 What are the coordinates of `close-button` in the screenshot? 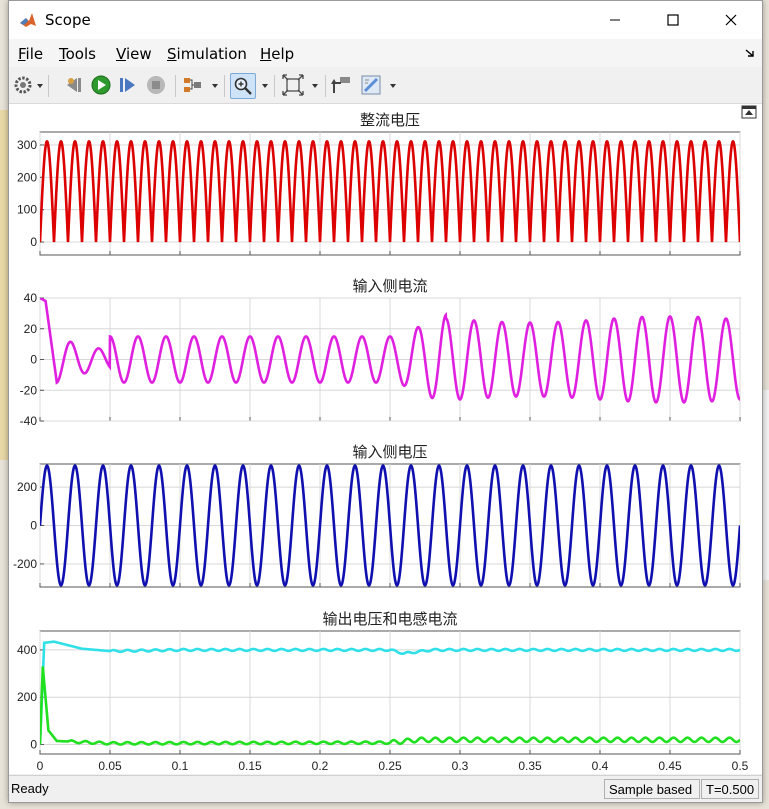 It's located at (731, 20).